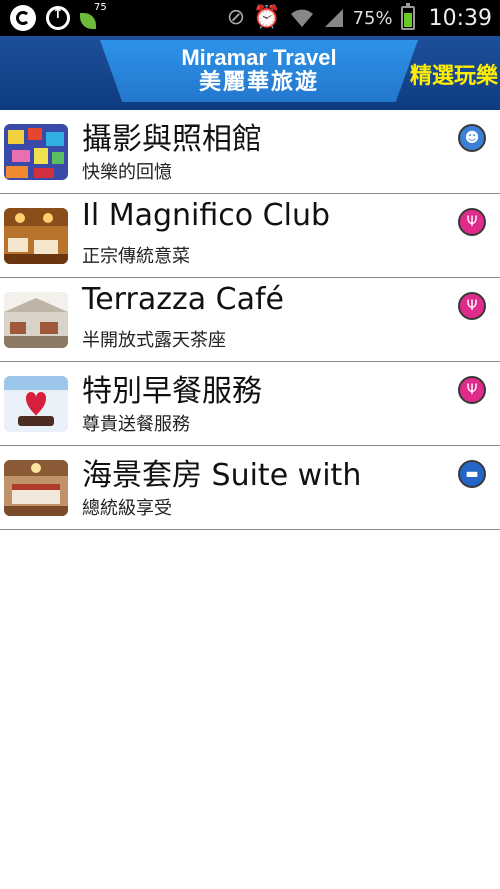  Describe the element at coordinates (460, 18) in the screenshot. I see `clock: 10:39` at that location.